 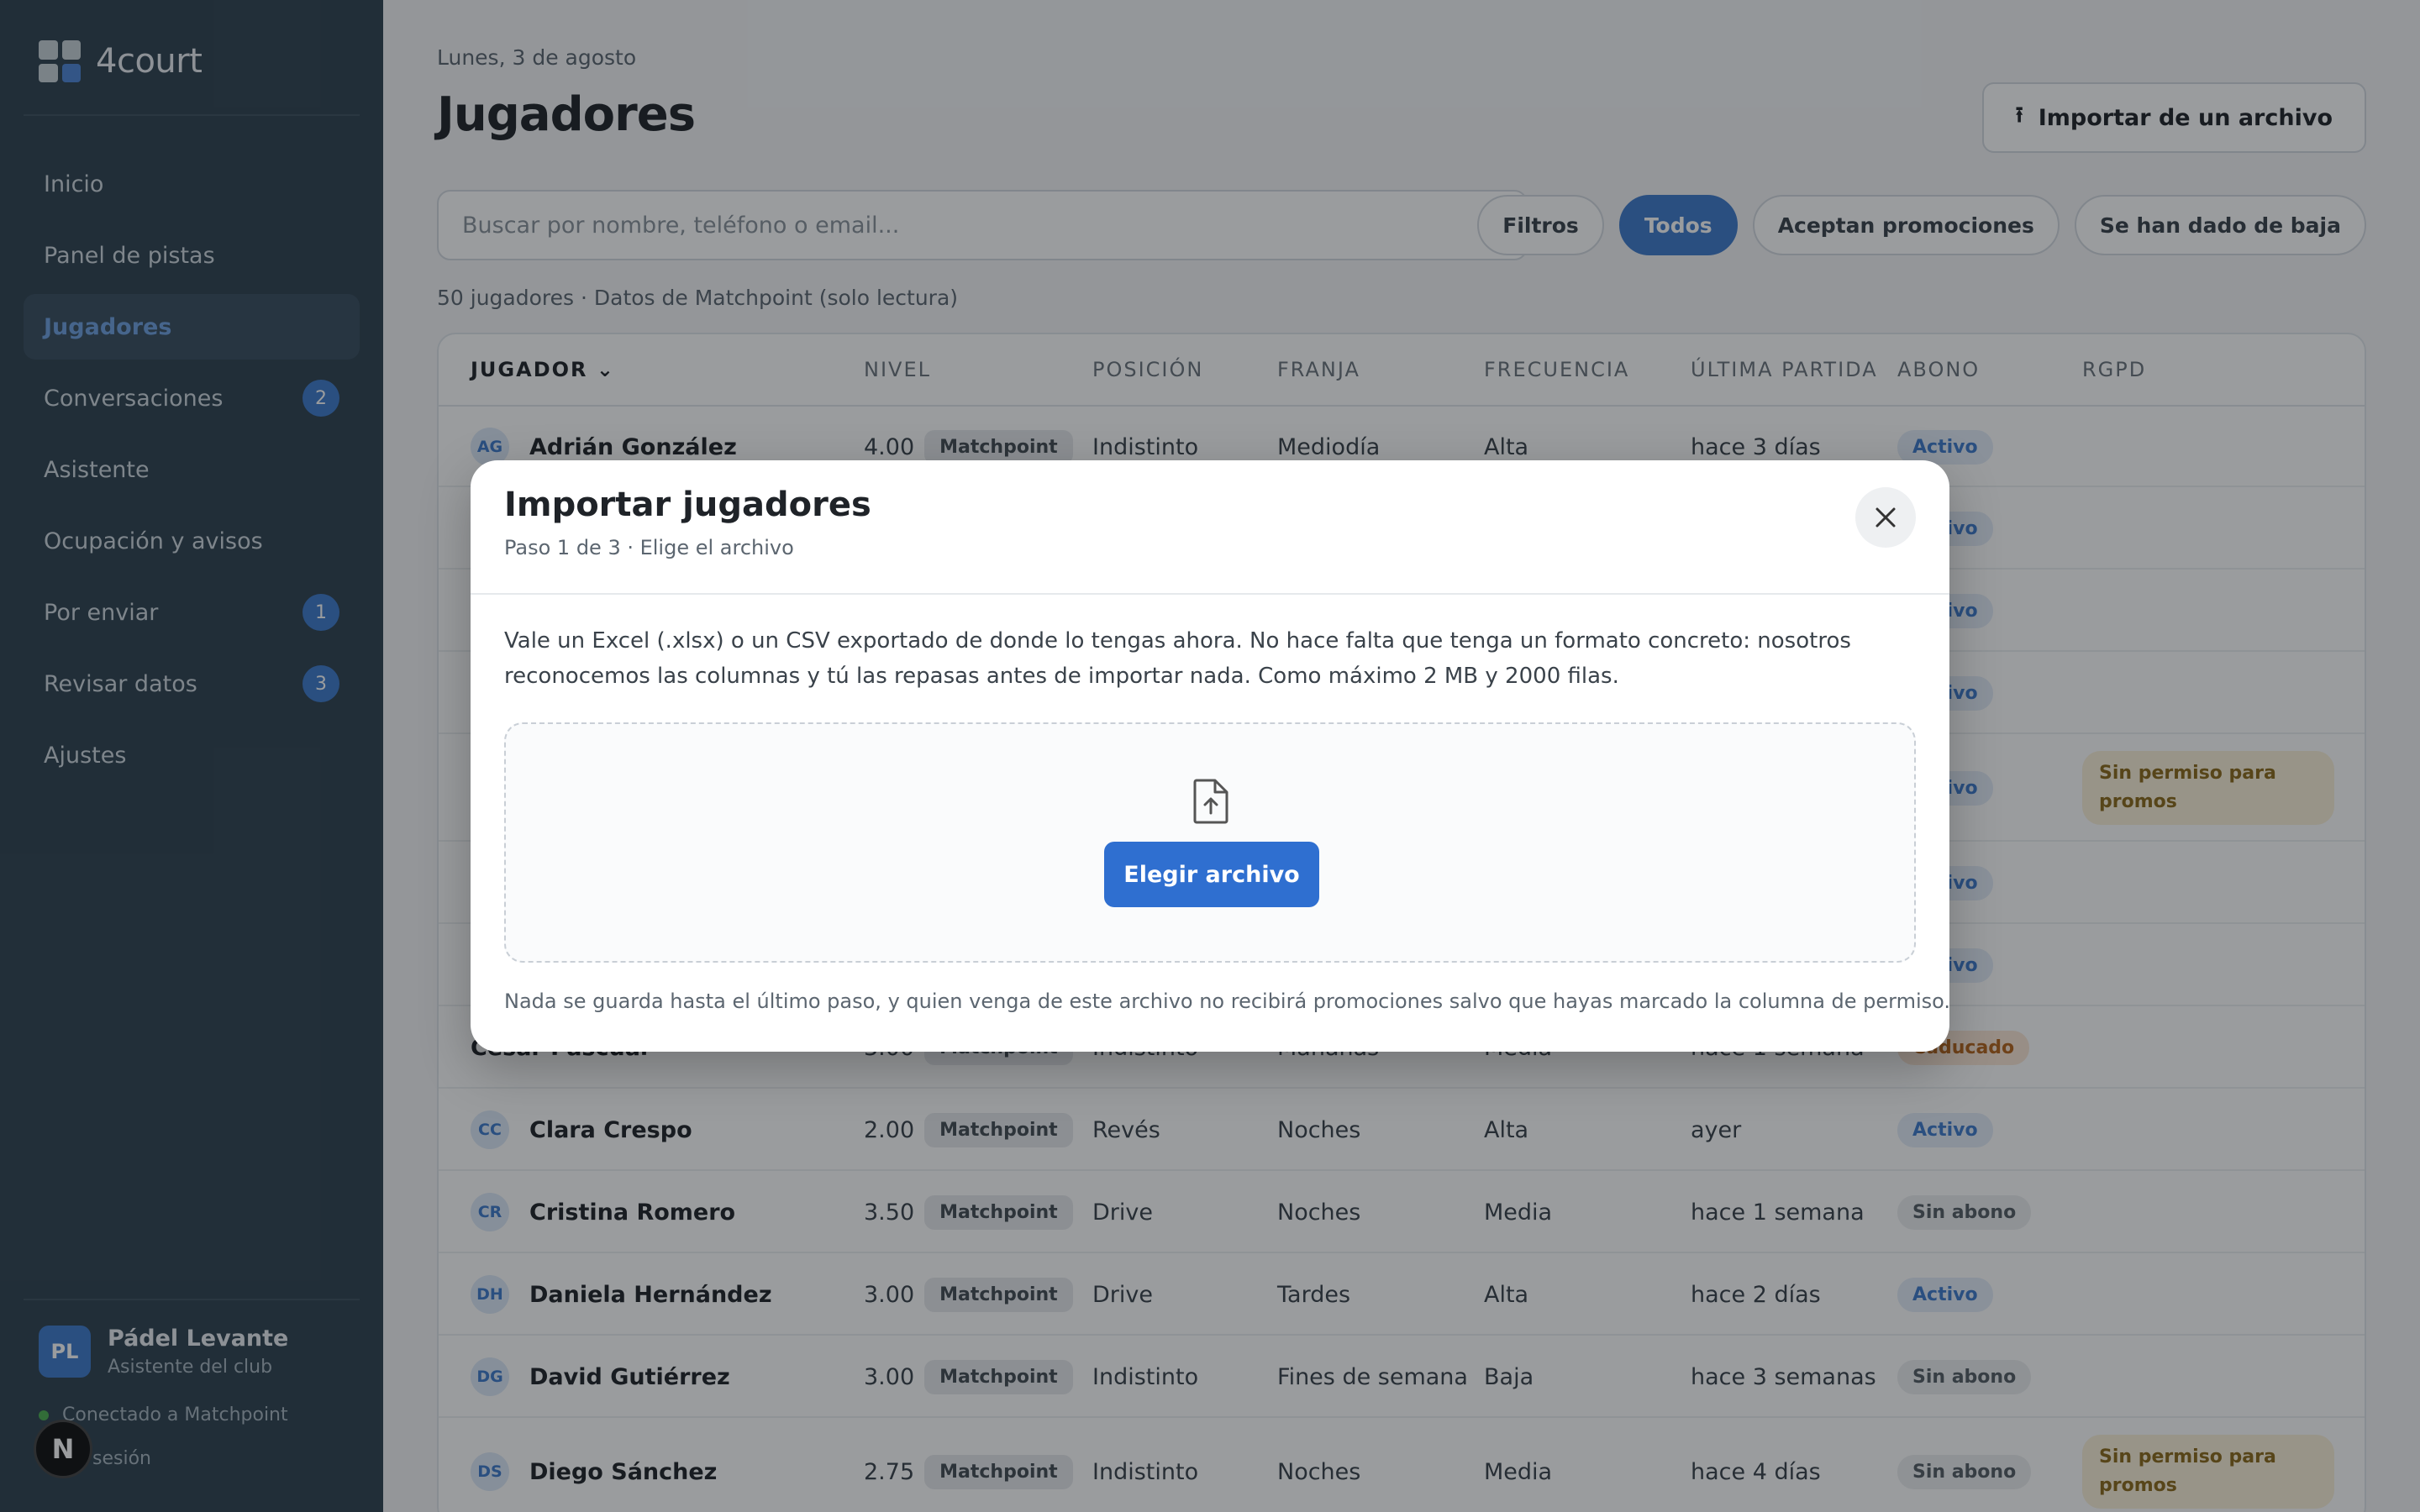 I want to click on modal-subtitle: Paso 1 de 3 · Elige el archivo, so click(x=649, y=547).